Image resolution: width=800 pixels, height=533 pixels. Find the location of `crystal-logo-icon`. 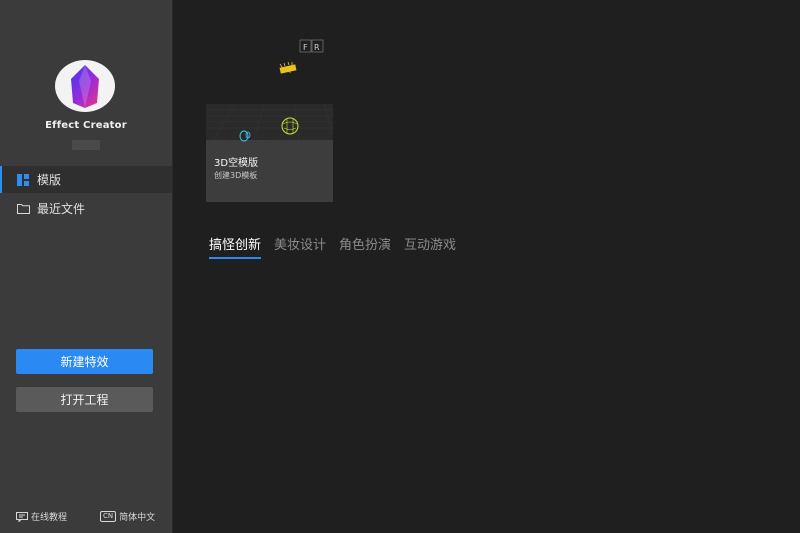

crystal-logo-icon is located at coordinates (85, 86).